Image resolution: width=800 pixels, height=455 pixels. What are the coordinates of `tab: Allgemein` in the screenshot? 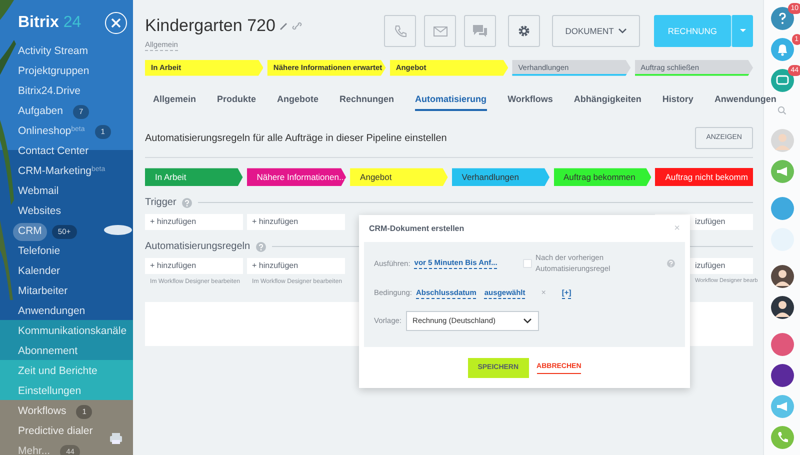 It's located at (174, 102).